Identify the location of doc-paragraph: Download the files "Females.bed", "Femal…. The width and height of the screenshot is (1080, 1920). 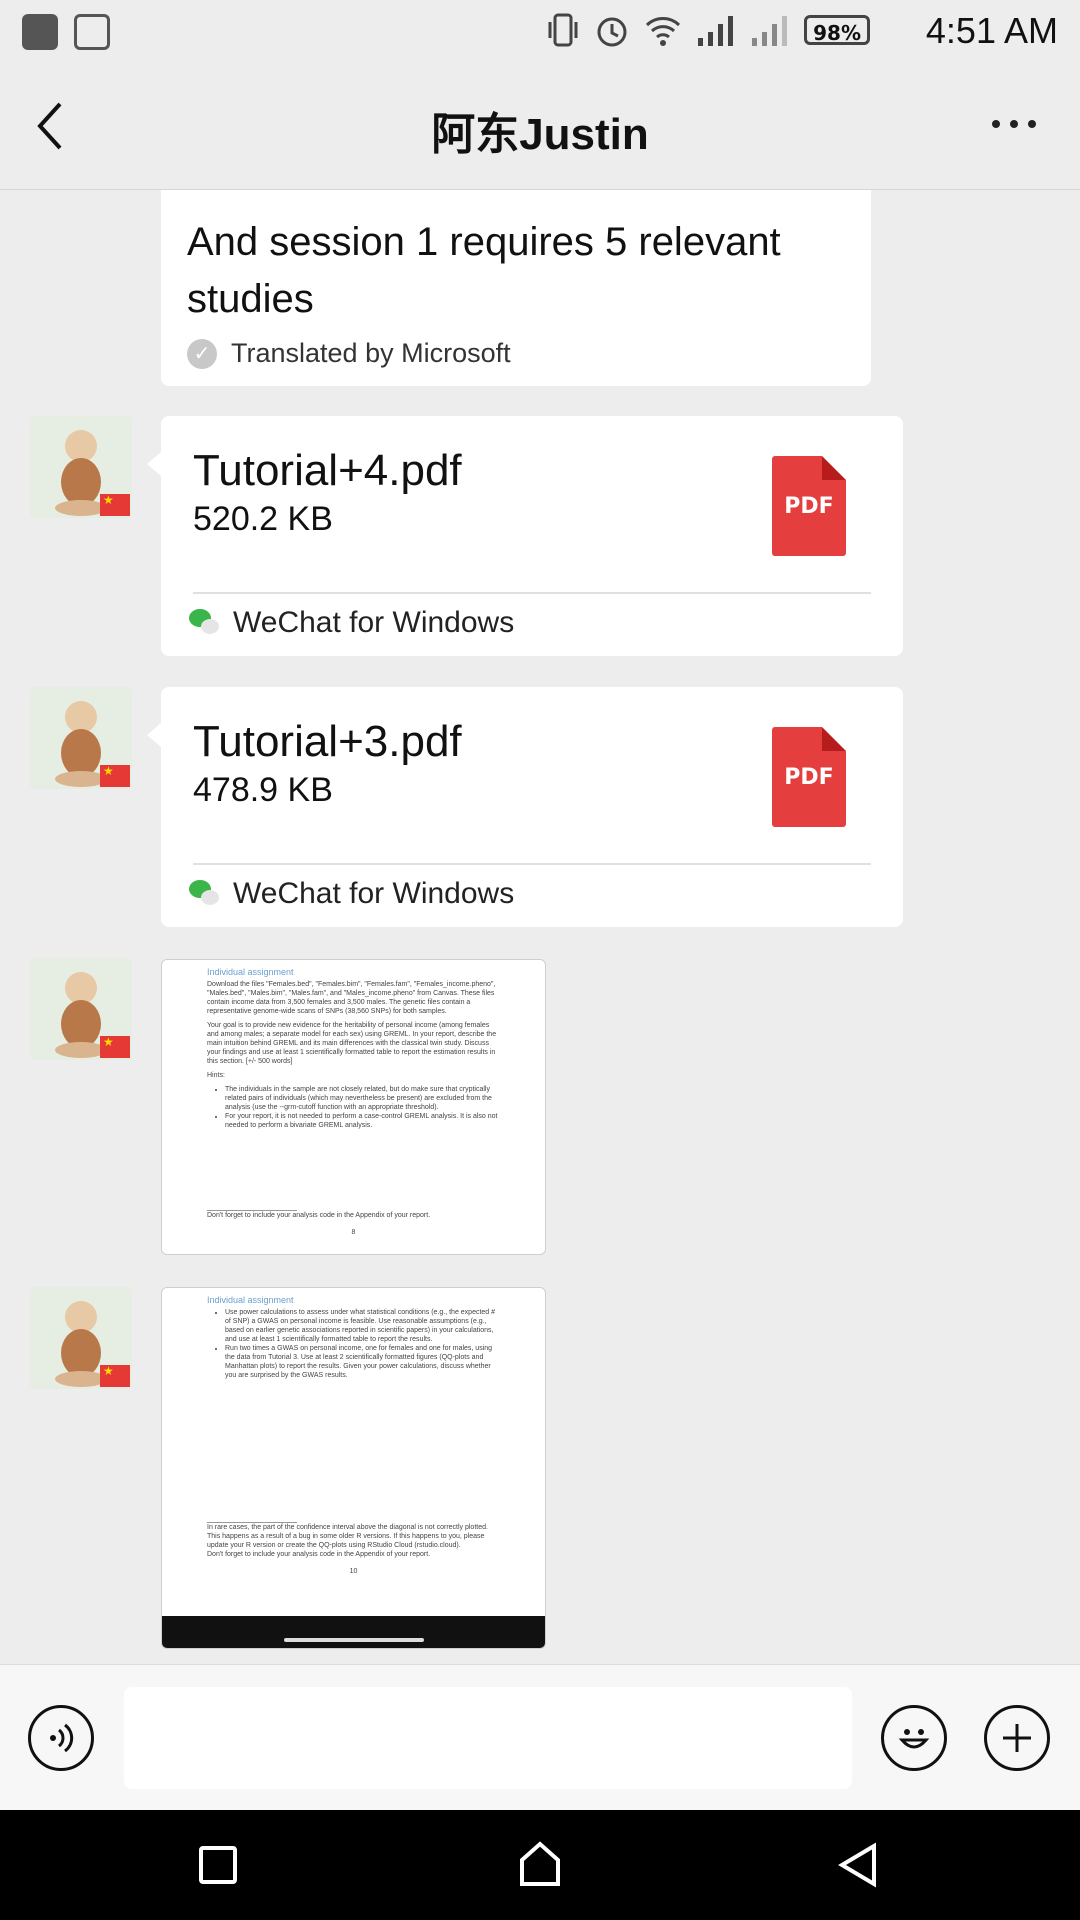
(351, 998).